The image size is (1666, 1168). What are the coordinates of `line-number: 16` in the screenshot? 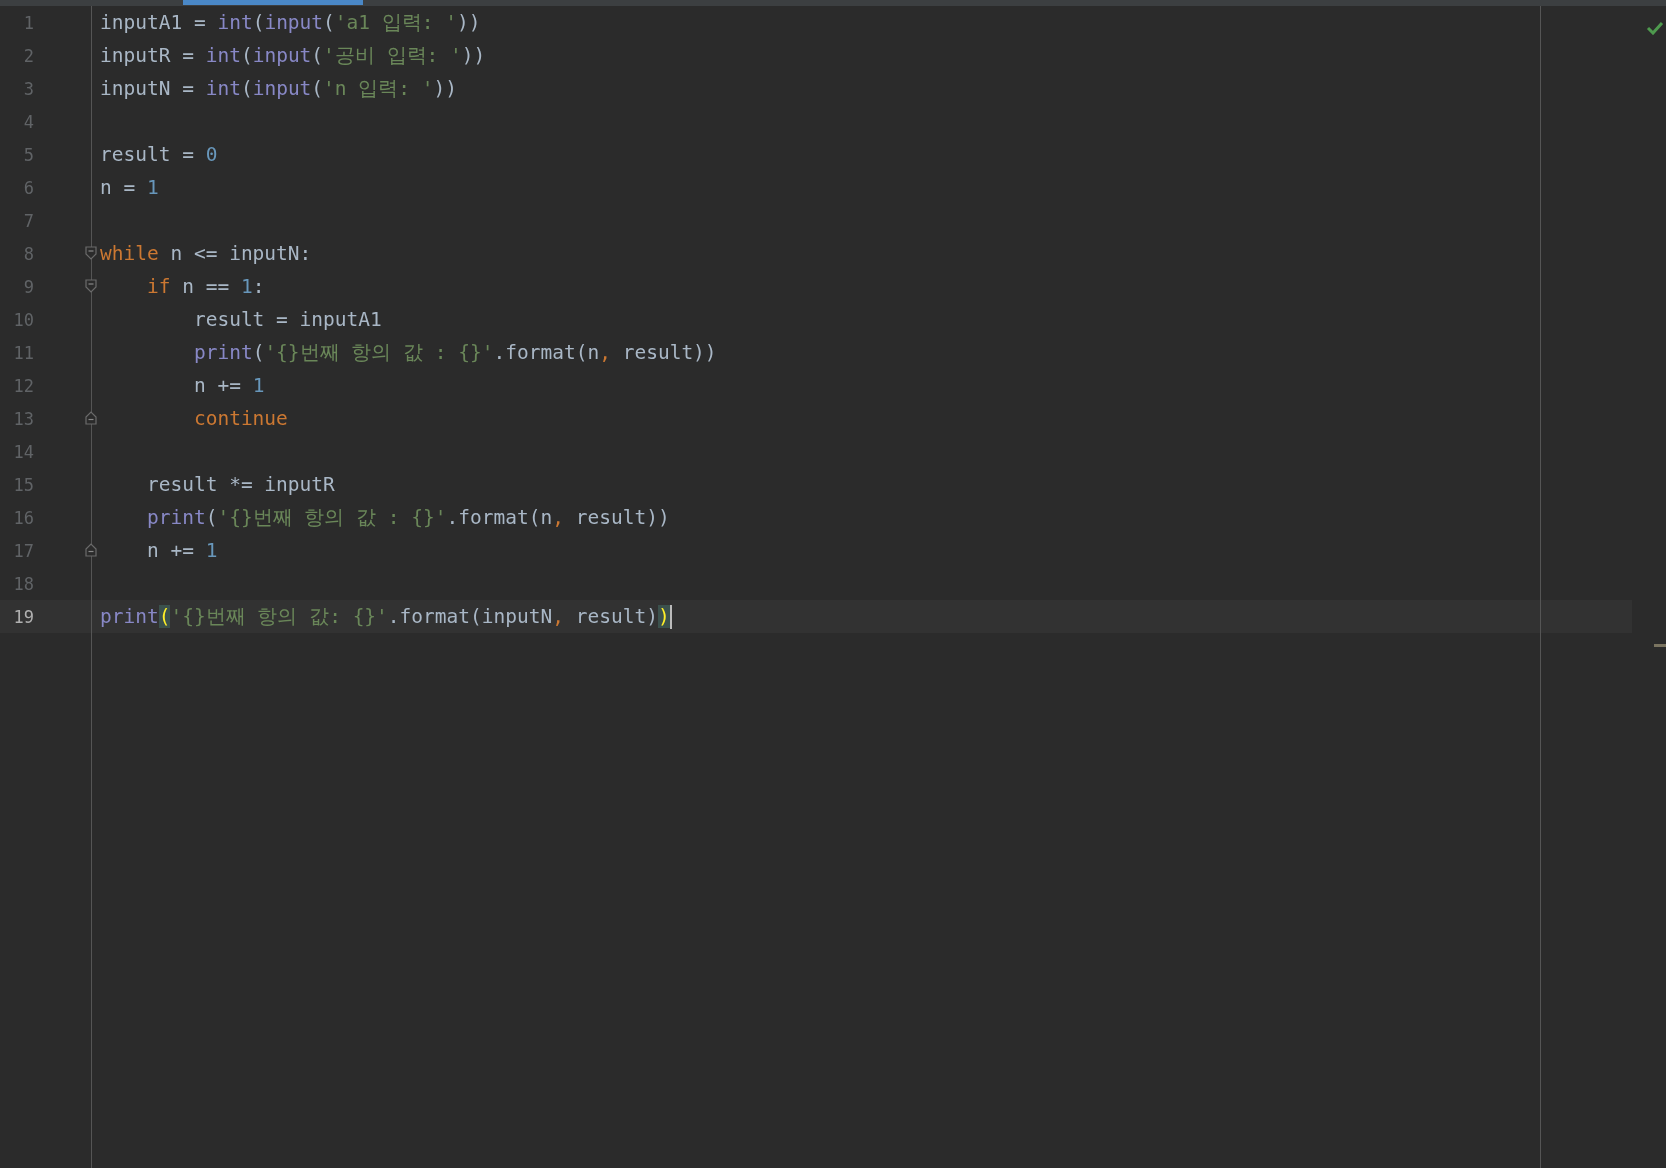 It's located at (23, 517).